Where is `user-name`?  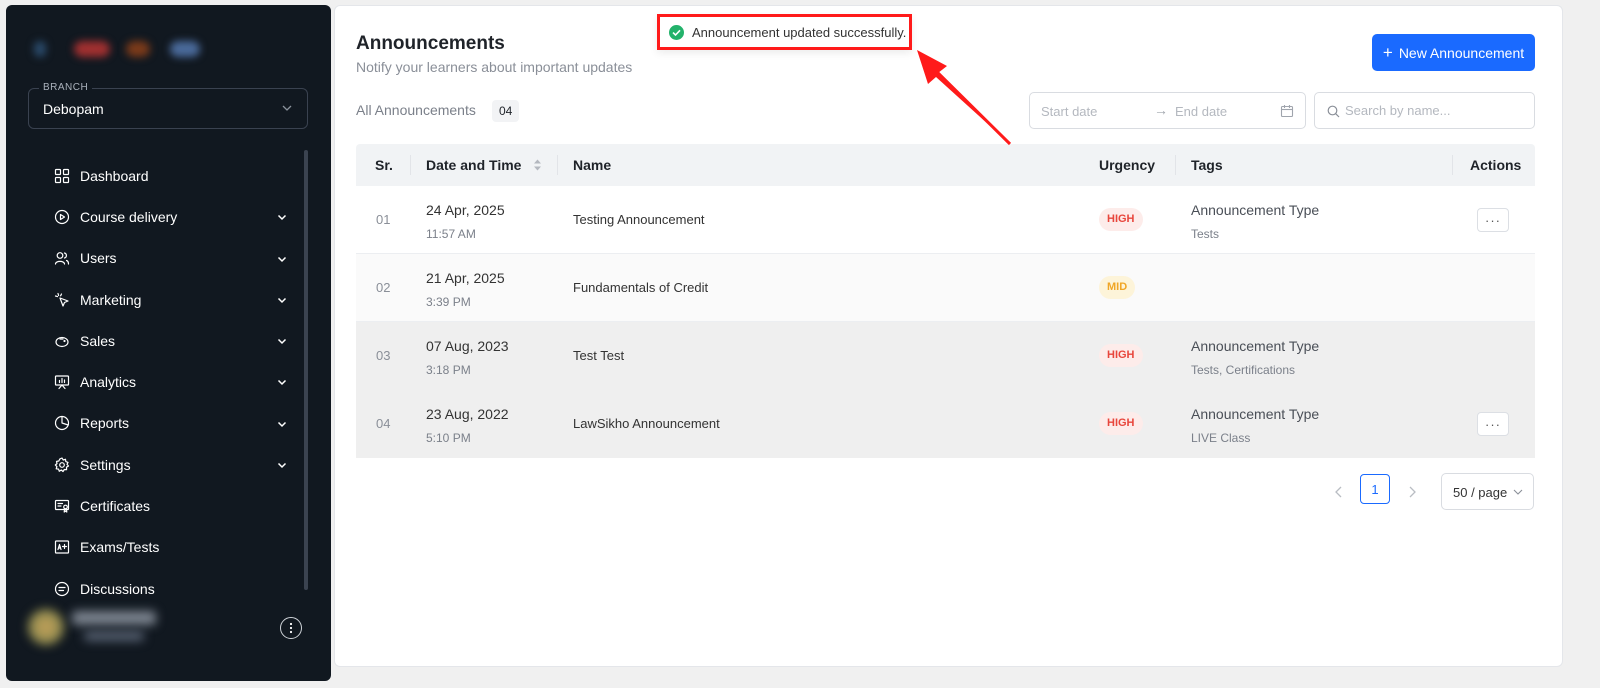
user-name is located at coordinates (114, 618).